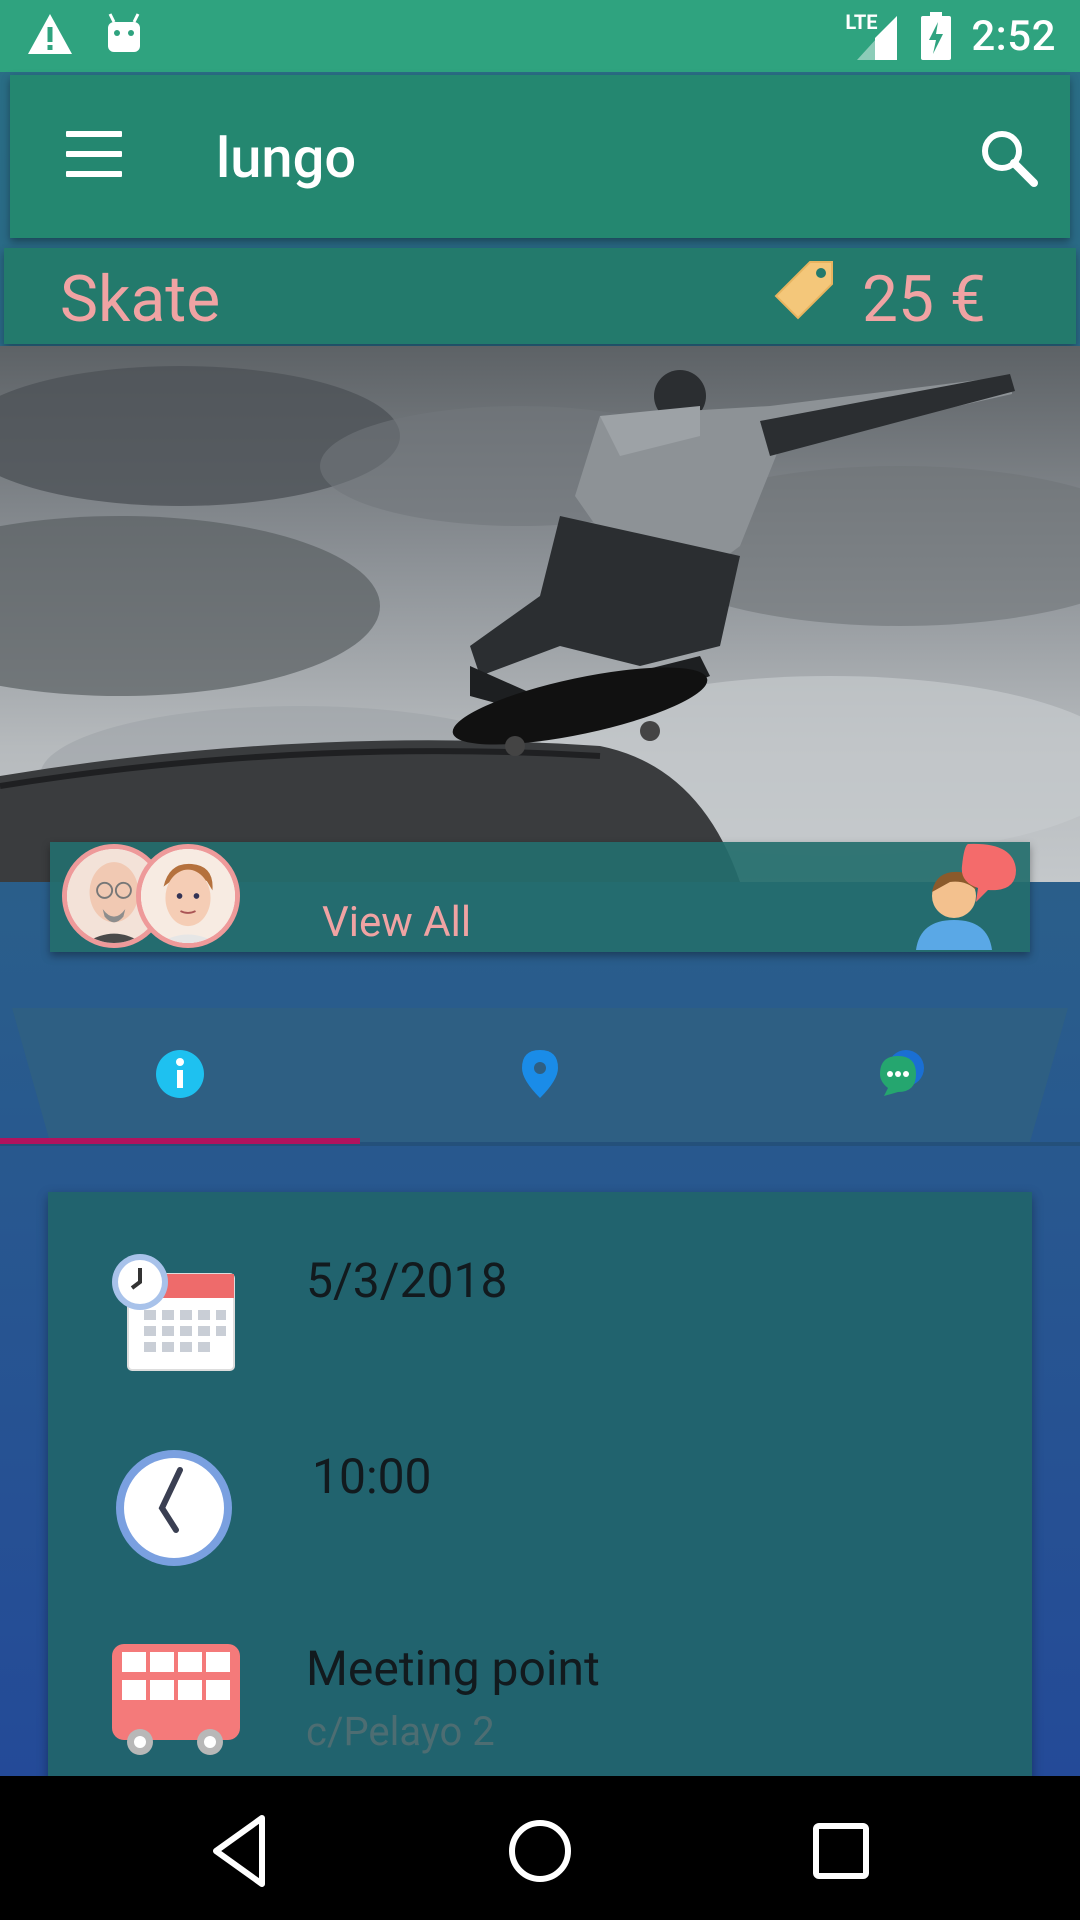 The height and width of the screenshot is (1920, 1080). Describe the element at coordinates (1009, 158) in the screenshot. I see `search-icon` at that location.